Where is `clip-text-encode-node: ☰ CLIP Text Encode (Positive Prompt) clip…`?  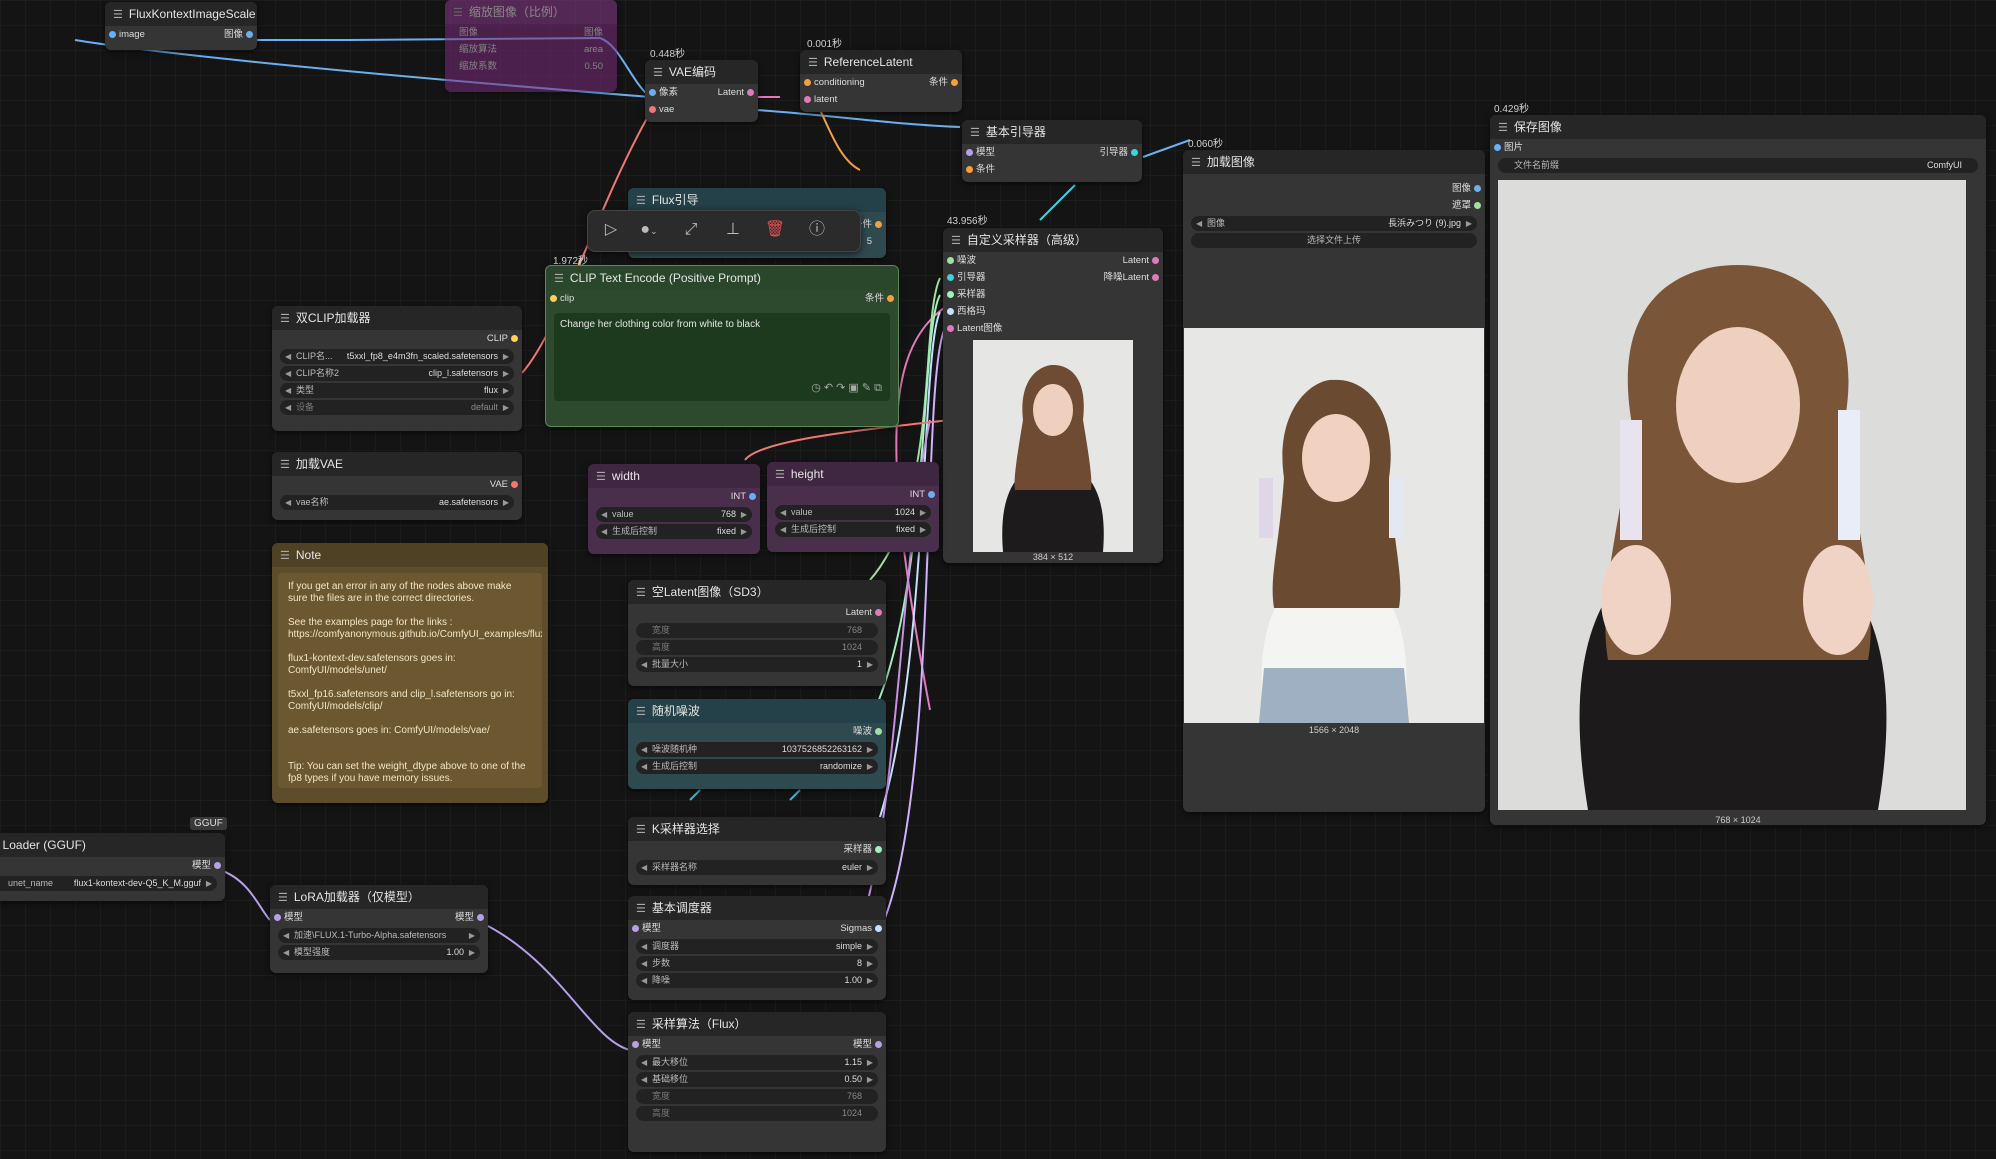
clip-text-encode-node: ☰ CLIP Text Encode (Positive Prompt) clip… is located at coordinates (722, 346).